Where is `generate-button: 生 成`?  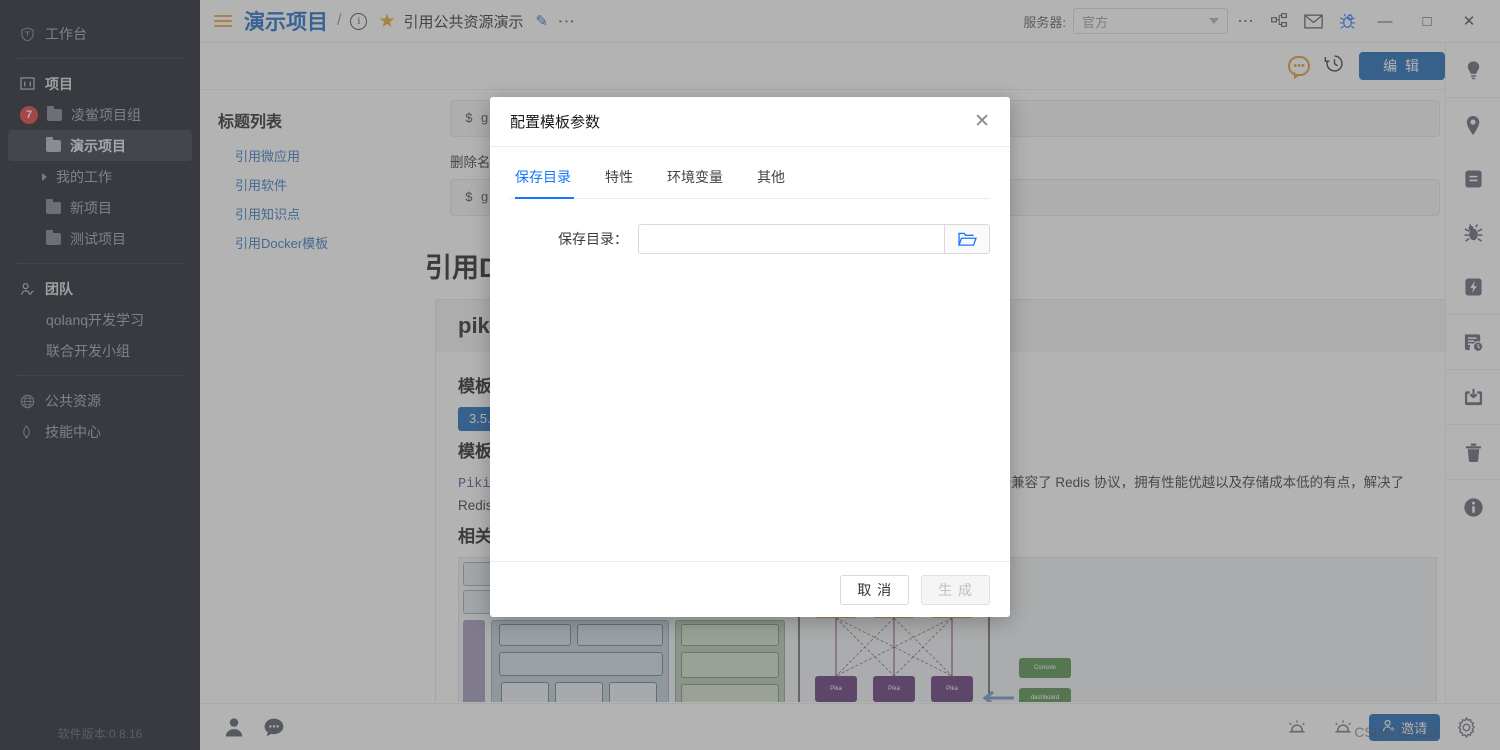
generate-button: 生 成 is located at coordinates (955, 589).